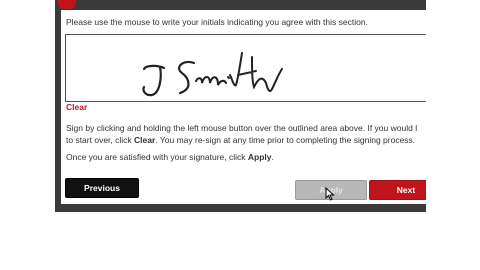 This screenshot has height=270, width=480. I want to click on mouse-pointer-icon, so click(330, 194).